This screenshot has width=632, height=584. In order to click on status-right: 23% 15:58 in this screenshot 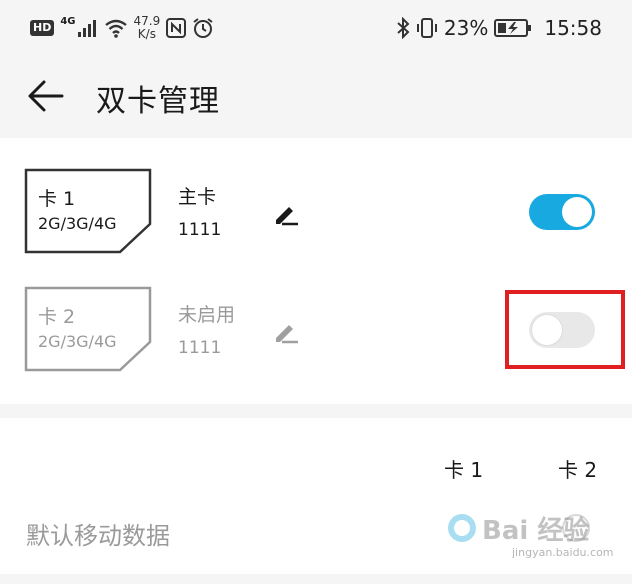, I will do `click(499, 28)`.